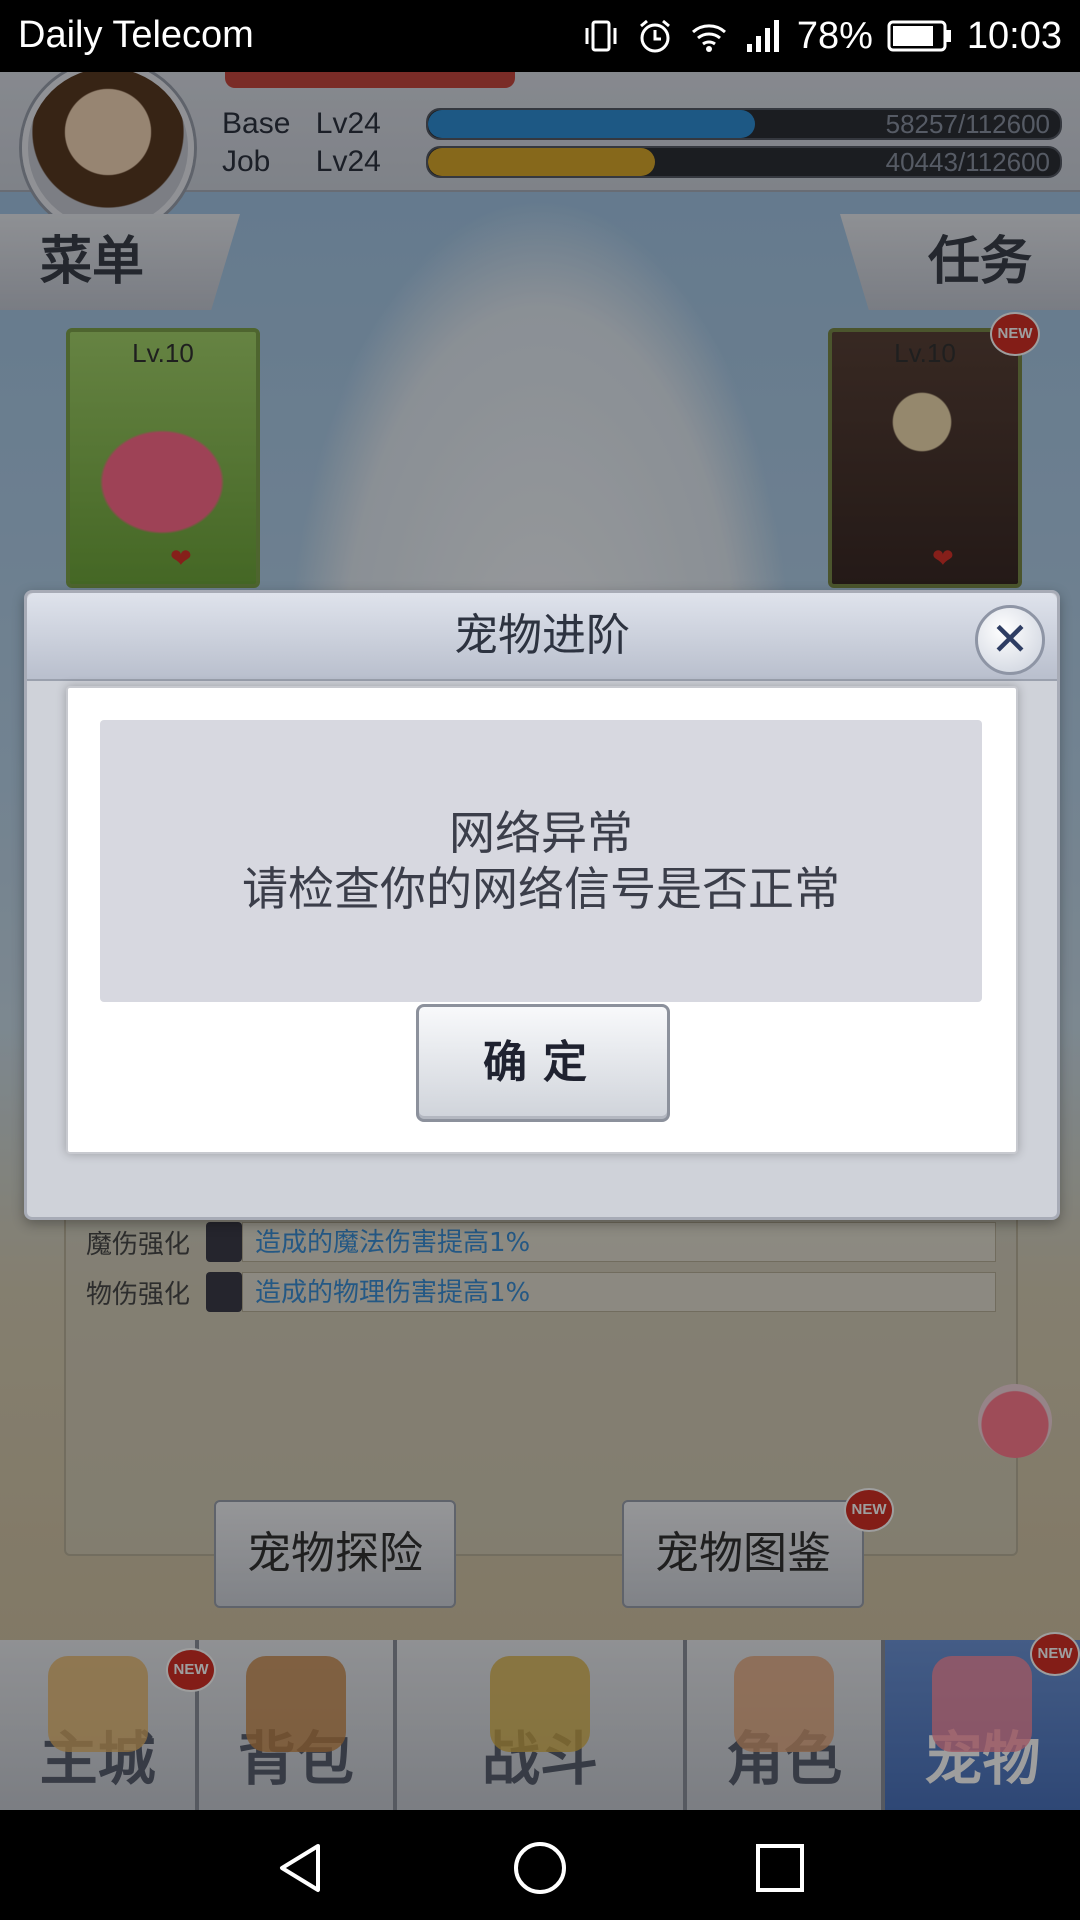 The height and width of the screenshot is (1920, 1080). I want to click on confirm-button: 确定, so click(543, 1063).